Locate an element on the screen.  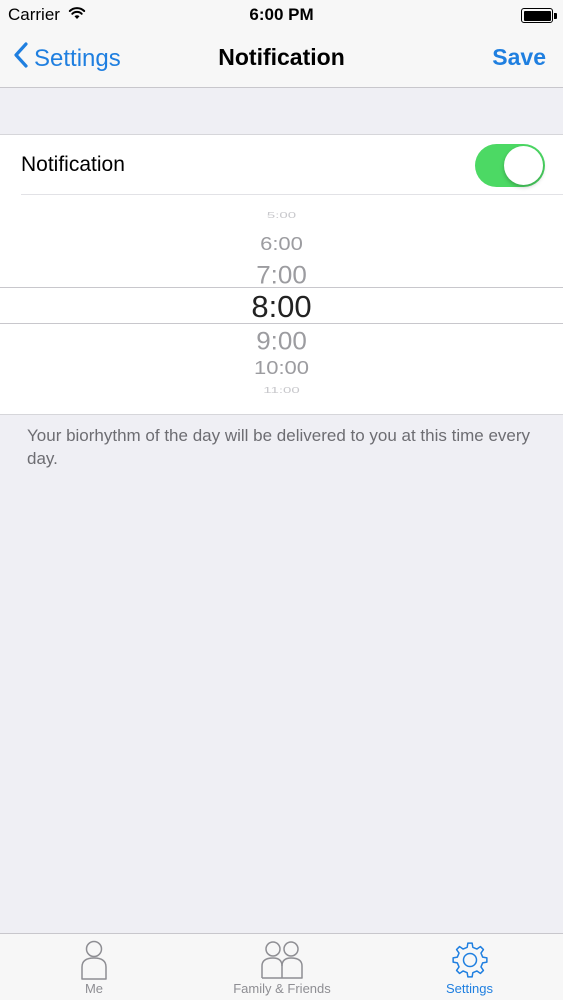
tab-me-label: Me is located at coordinates (94, 988).